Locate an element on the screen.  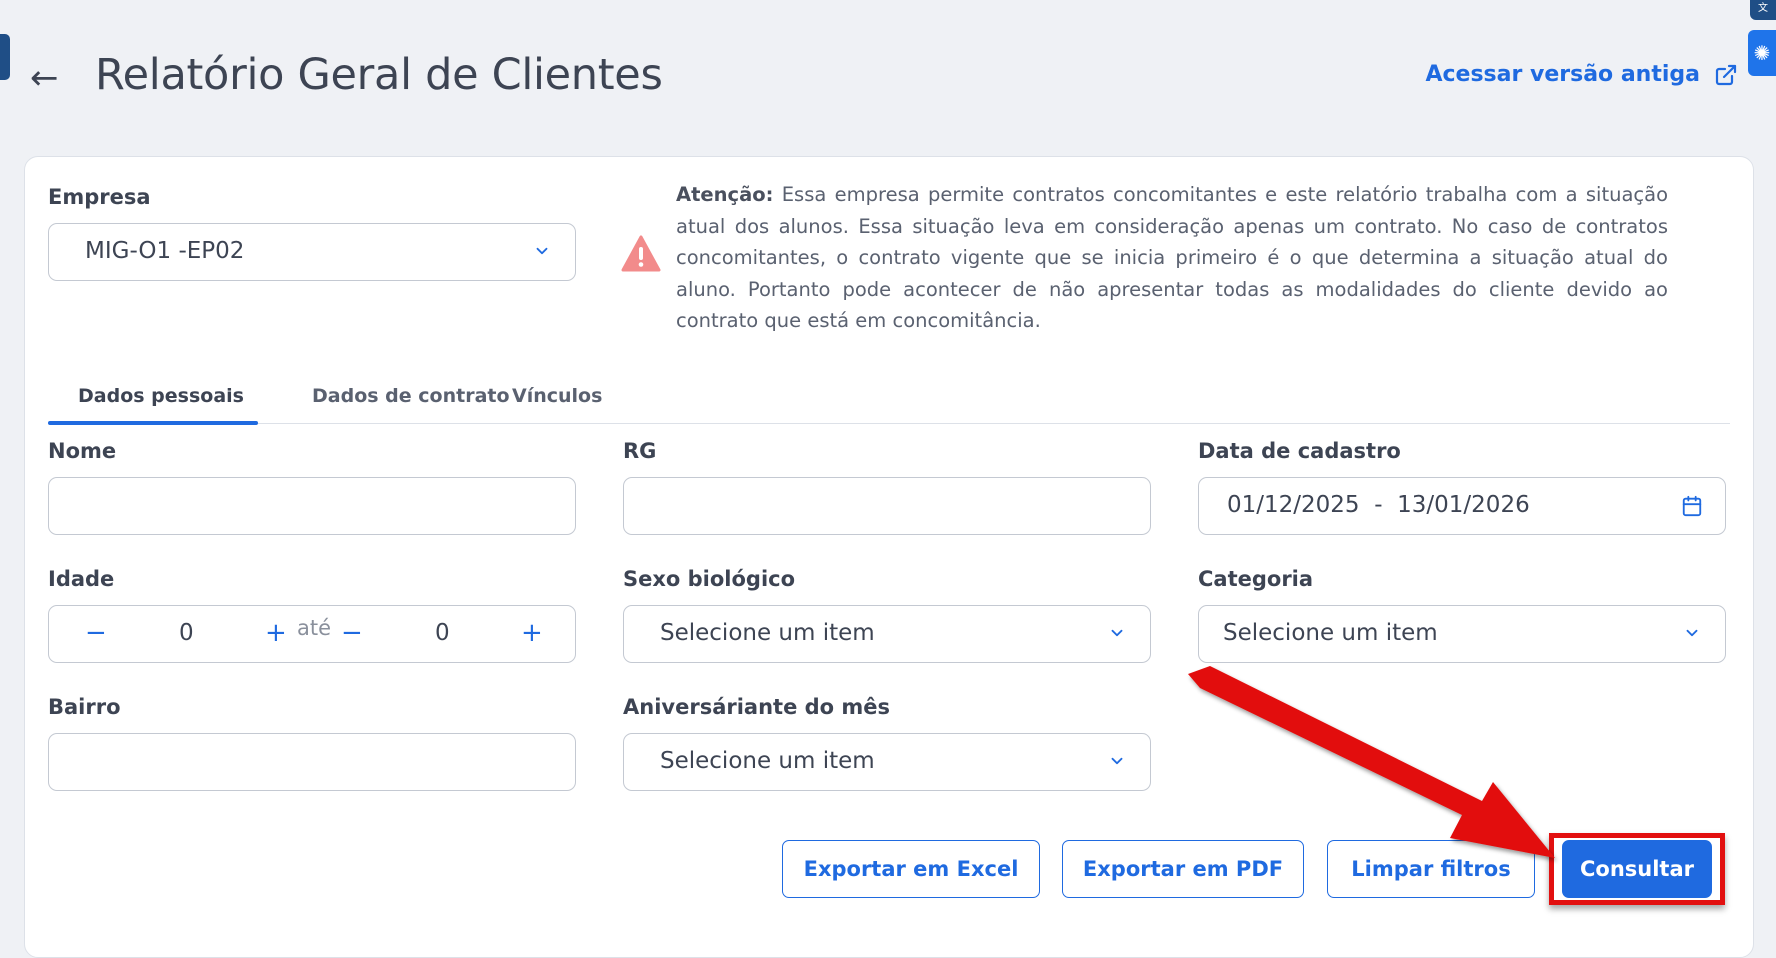
clear-filters-button: Limpar filtros is located at coordinates (1431, 869).